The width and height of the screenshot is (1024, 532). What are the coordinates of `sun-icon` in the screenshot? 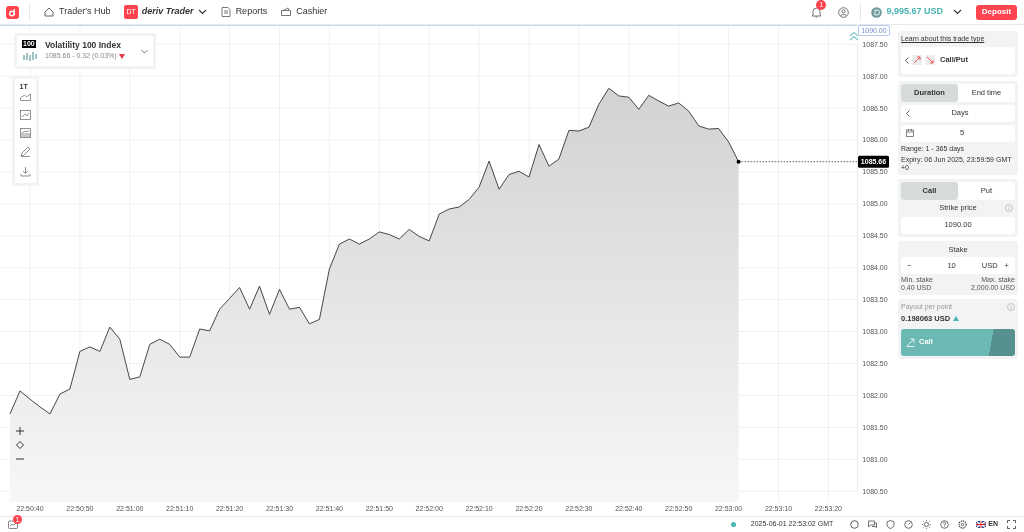 It's located at (927, 524).